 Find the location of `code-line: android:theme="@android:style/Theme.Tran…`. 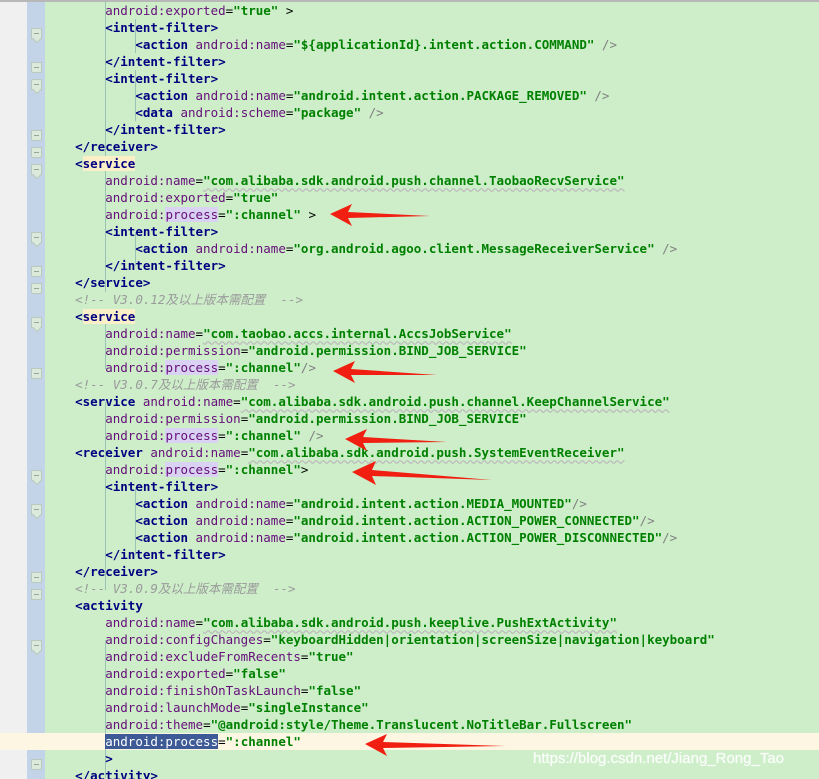

code-line: android:theme="@android:style/Theme.Tran… is located at coordinates (432, 724).